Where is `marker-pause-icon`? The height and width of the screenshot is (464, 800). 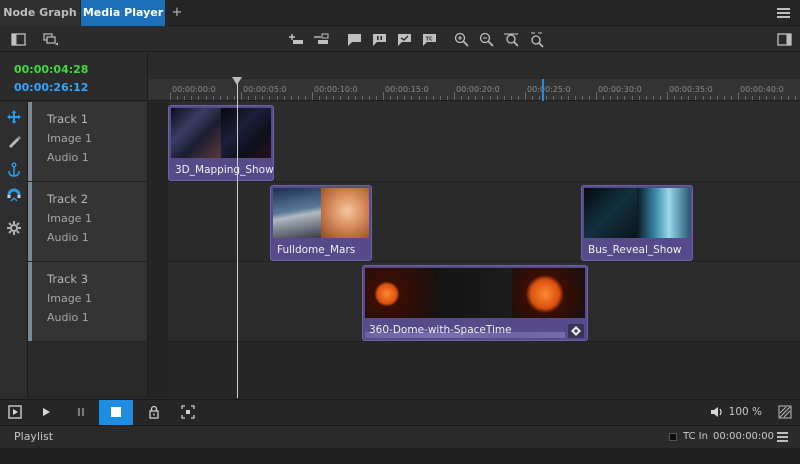
marker-pause-icon is located at coordinates (379, 39).